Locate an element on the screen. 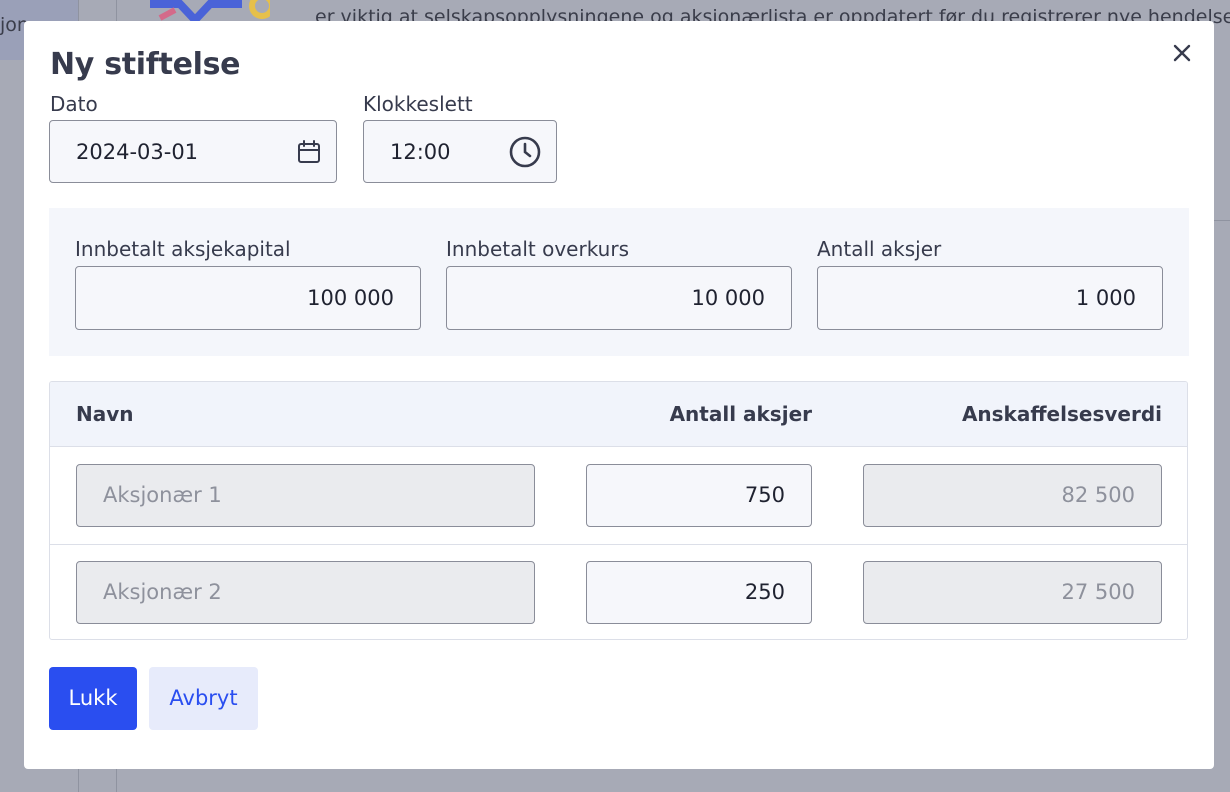  clock-icon is located at coordinates (525, 152).